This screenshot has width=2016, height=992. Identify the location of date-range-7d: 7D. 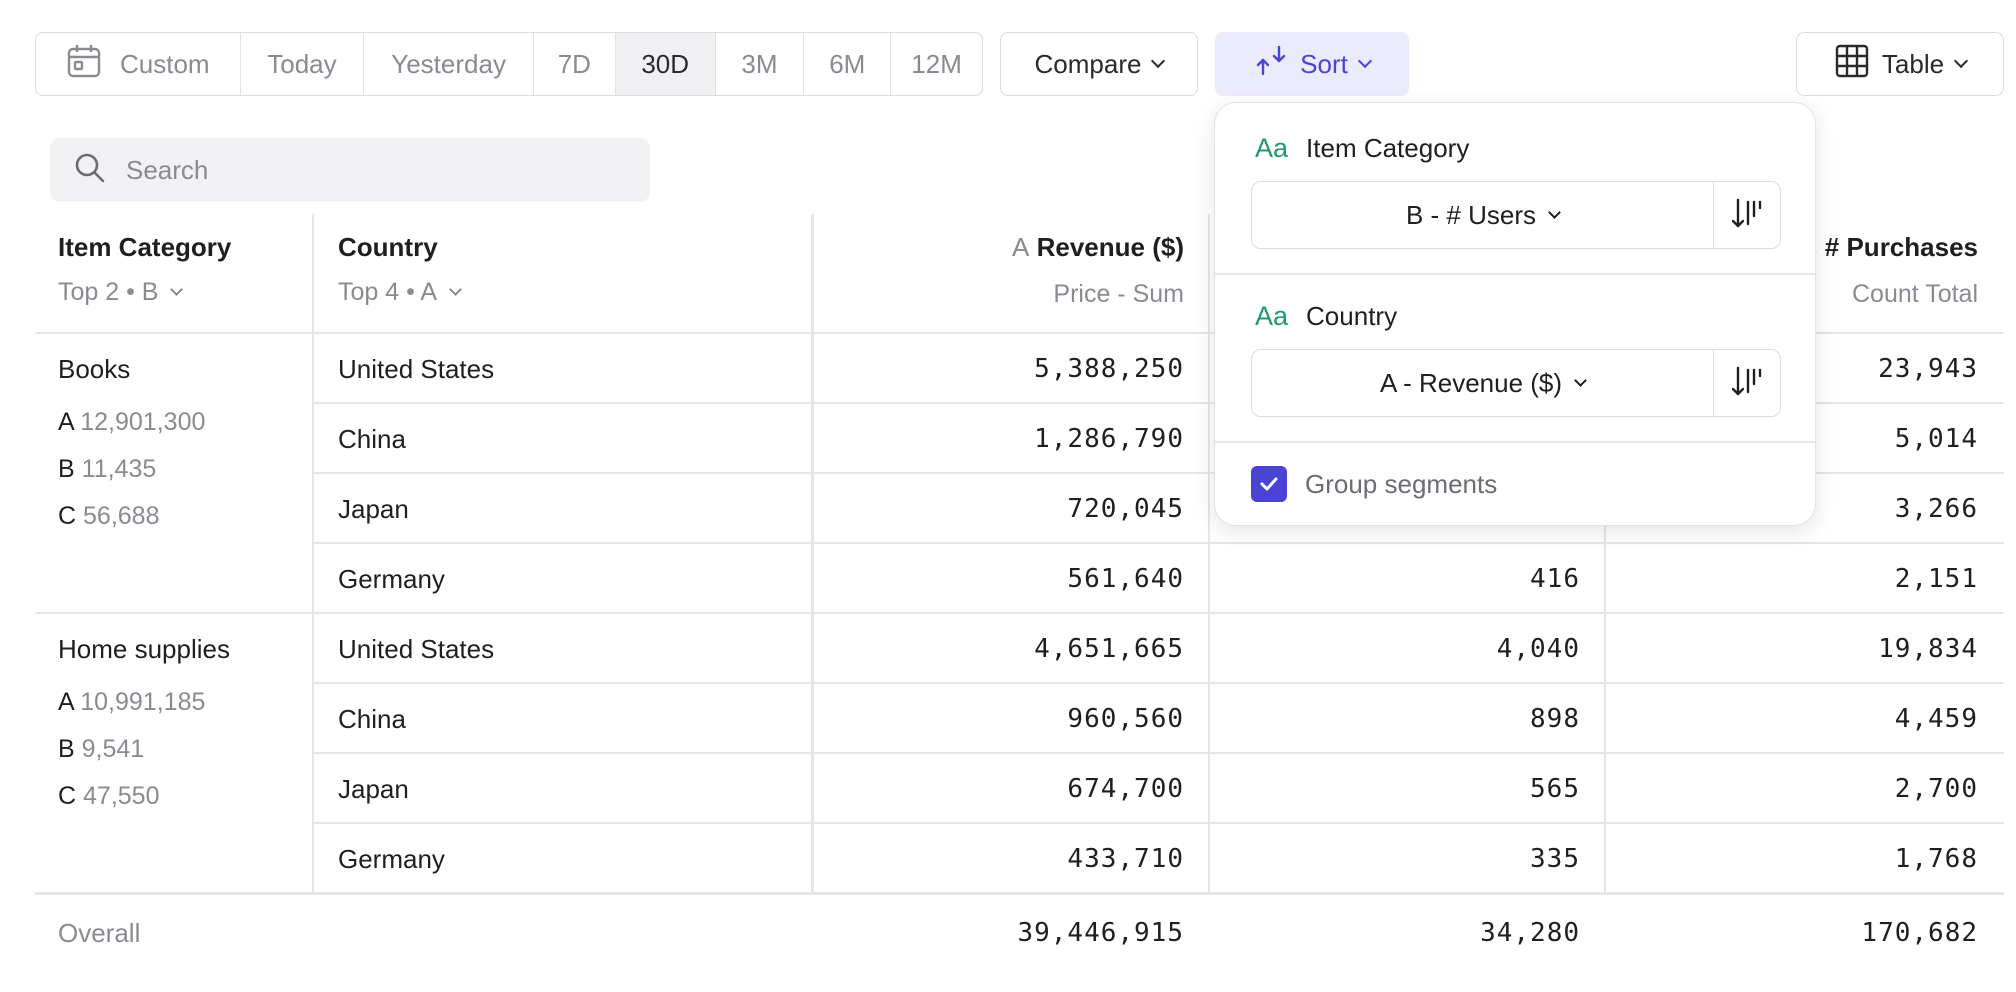
(575, 64).